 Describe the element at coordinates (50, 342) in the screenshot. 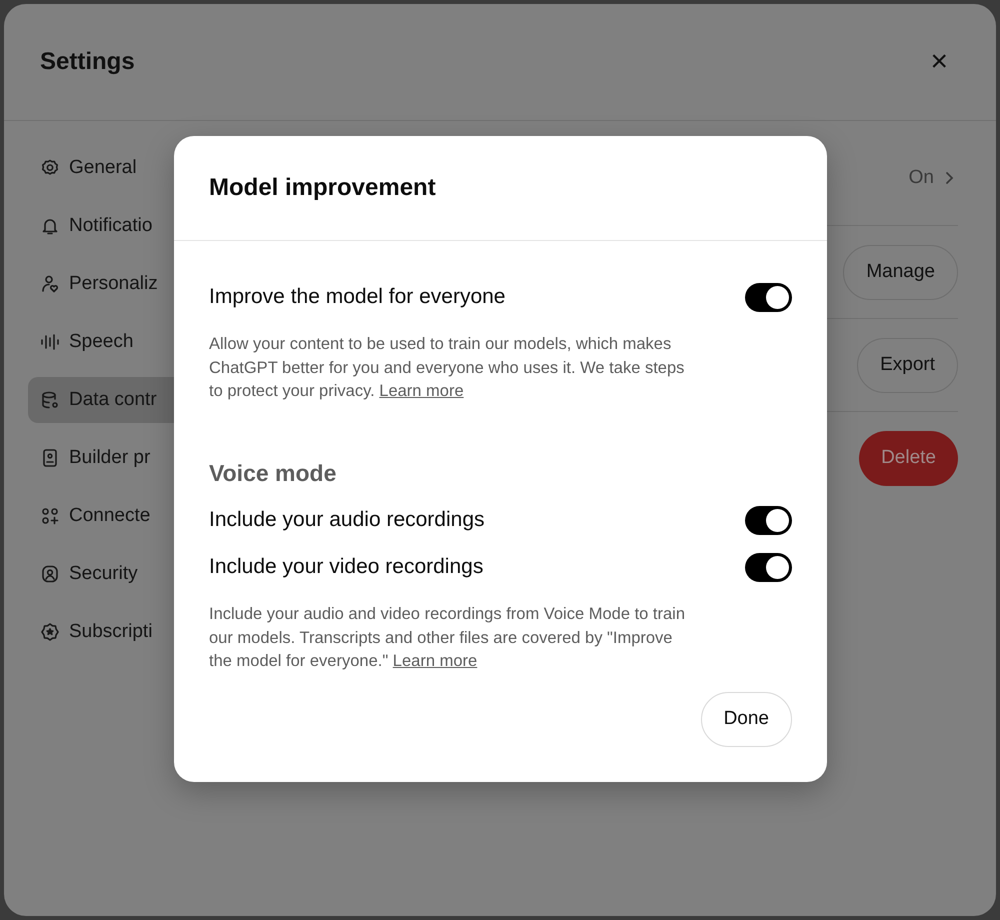

I see `waveform-icon` at that location.